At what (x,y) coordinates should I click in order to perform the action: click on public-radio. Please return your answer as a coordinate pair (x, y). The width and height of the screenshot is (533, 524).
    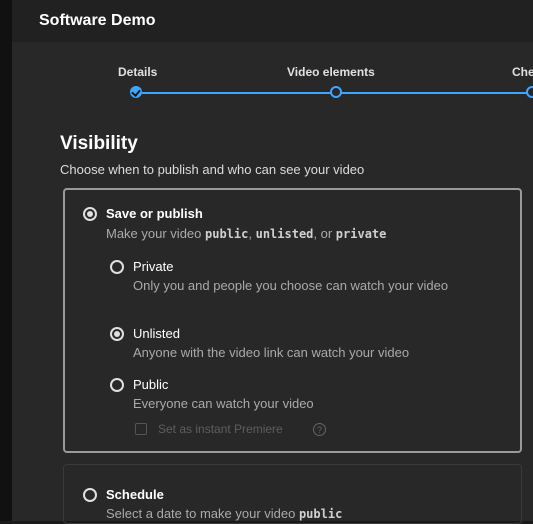
    Looking at the image, I should click on (117, 385).